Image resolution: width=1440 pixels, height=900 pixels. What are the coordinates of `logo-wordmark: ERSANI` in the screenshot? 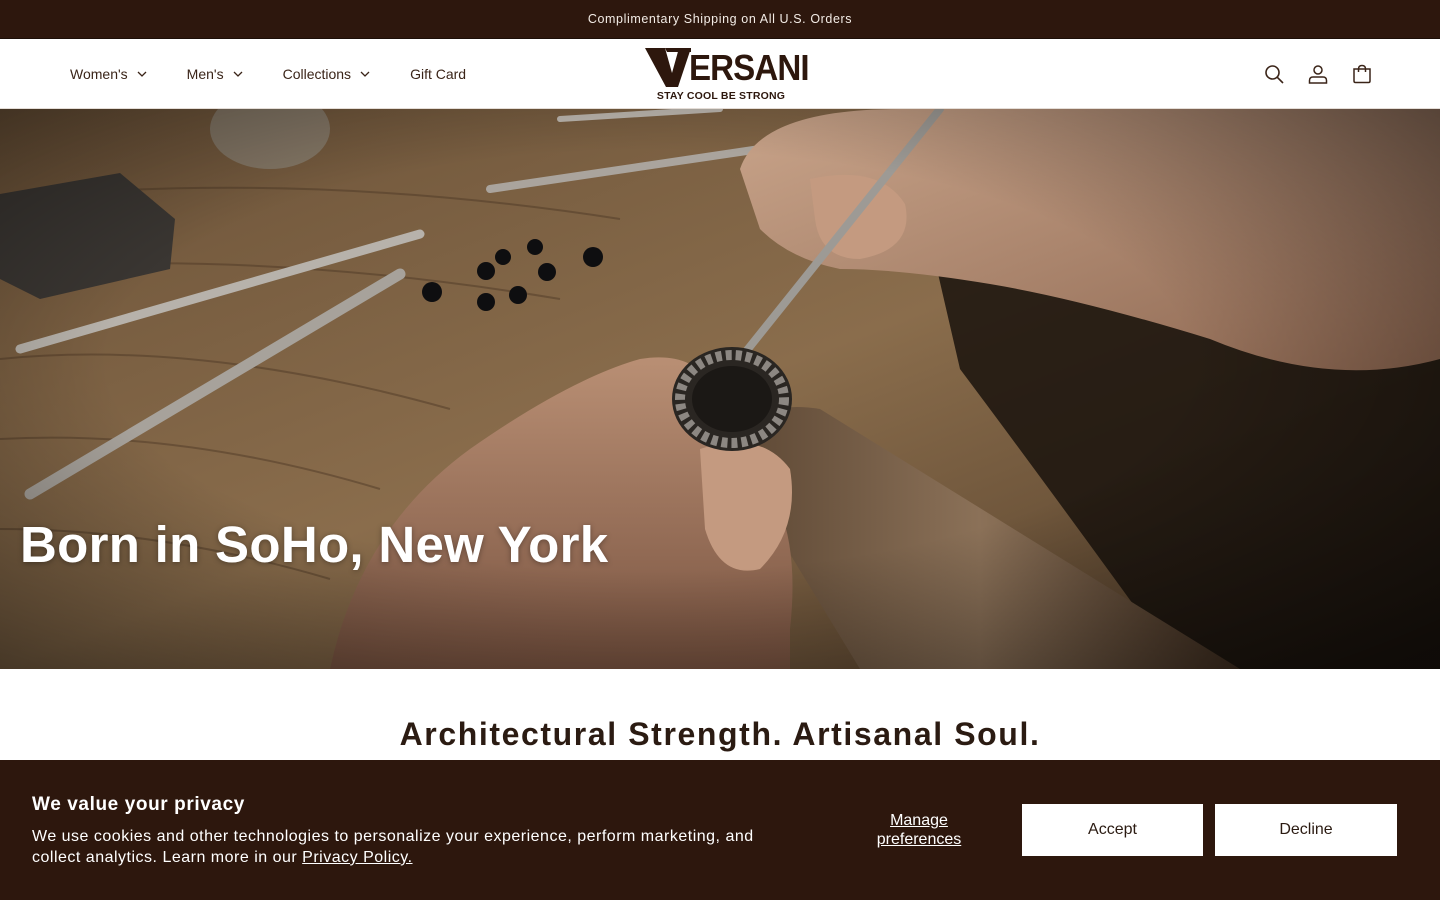 It's located at (749, 67).